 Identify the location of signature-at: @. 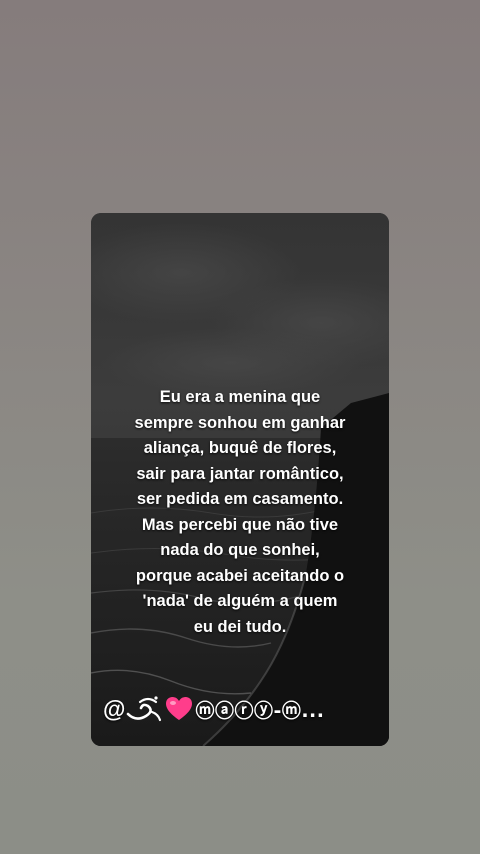
(114, 708).